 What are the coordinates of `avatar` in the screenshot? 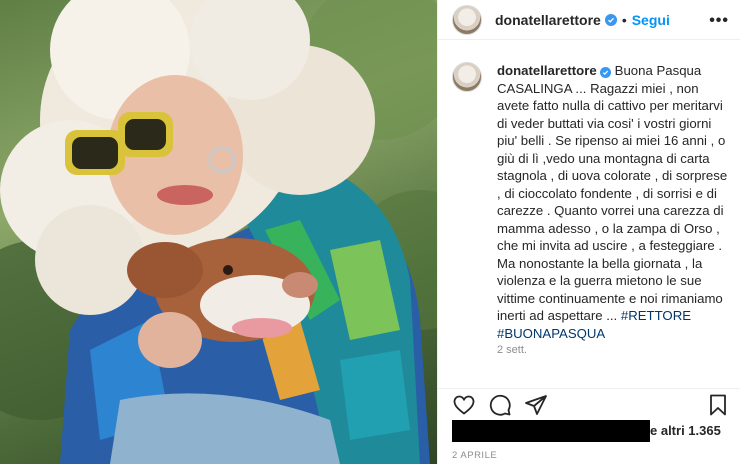 It's located at (467, 19).